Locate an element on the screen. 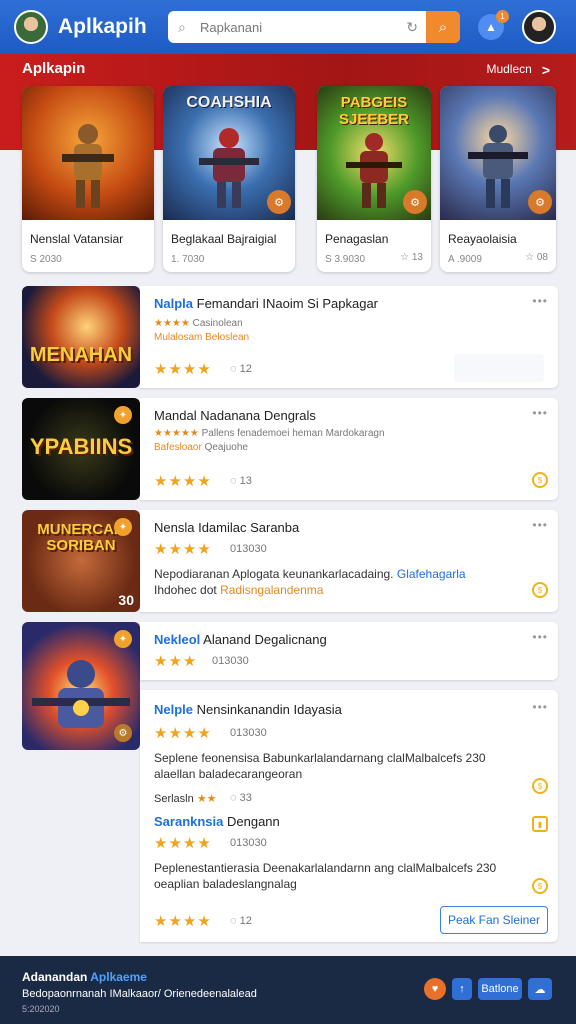 Image resolution: width=576 pixels, height=1024 pixels. top-app-bar: Aplkapih ⌕ Rapkanani ↻ ⌕ ▲ 1 is located at coordinates (288, 27).